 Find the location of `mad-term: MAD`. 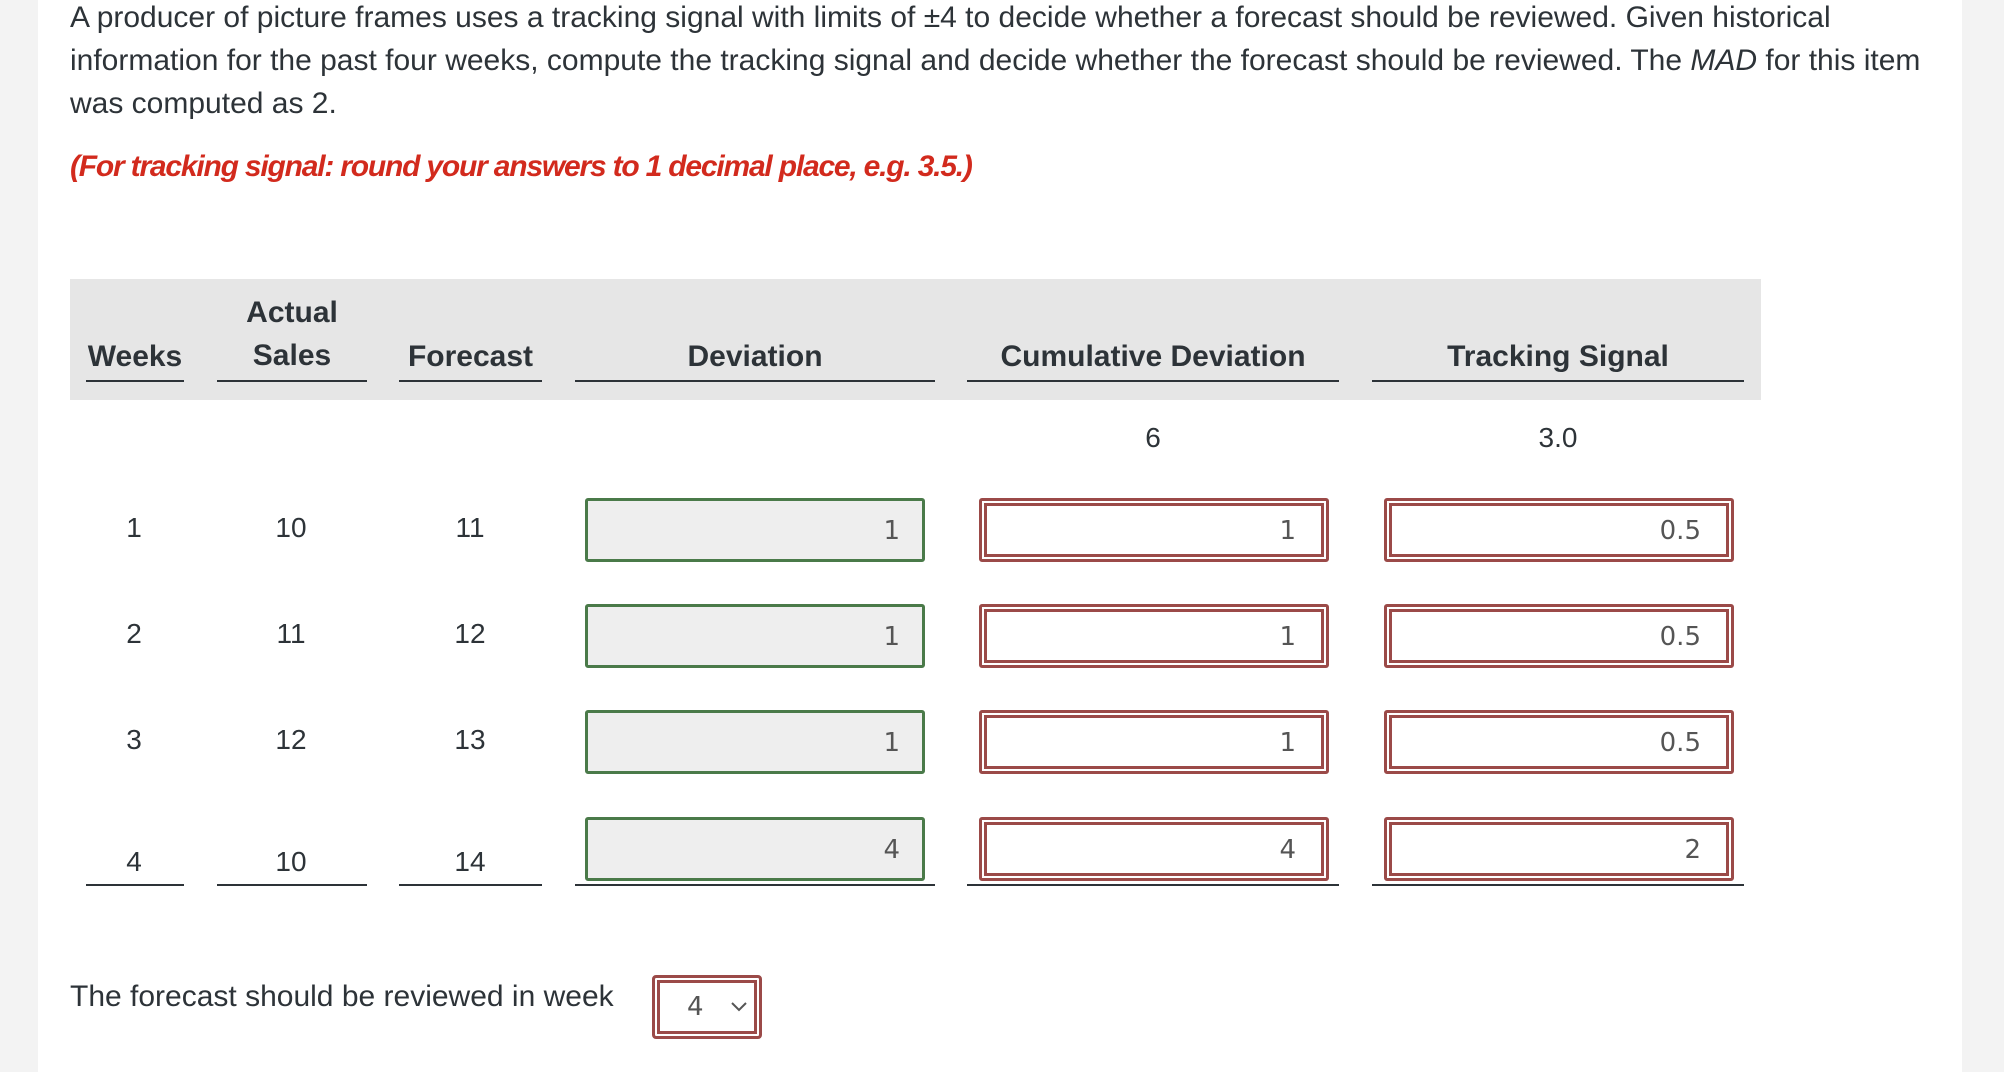

mad-term: MAD is located at coordinates (1724, 60).